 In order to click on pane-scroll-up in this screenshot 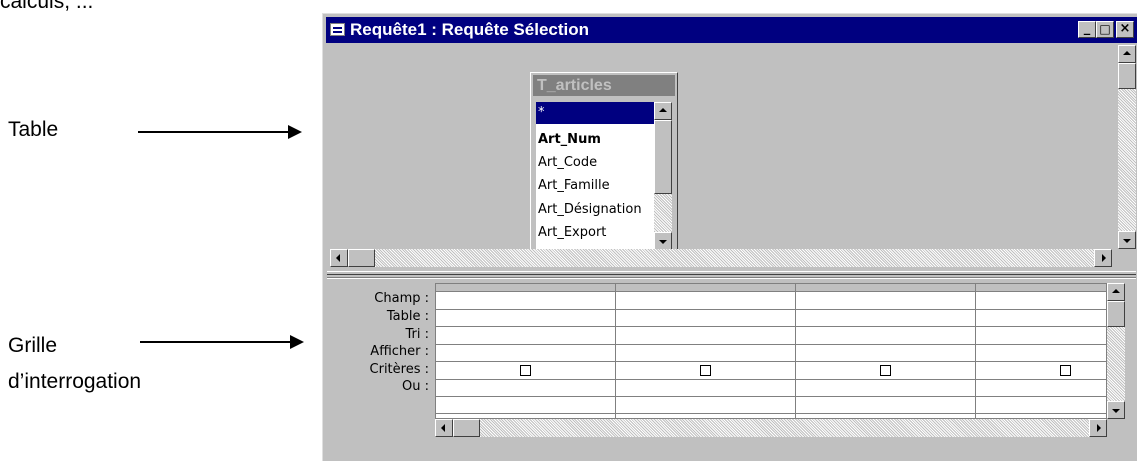, I will do `click(1127, 54)`.